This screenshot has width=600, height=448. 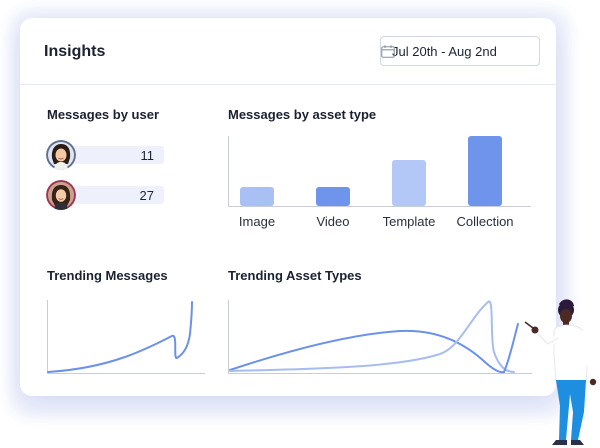 What do you see at coordinates (288, 51) in the screenshot?
I see `card-header: Insights Jul 20th - Aug 2nd` at bounding box center [288, 51].